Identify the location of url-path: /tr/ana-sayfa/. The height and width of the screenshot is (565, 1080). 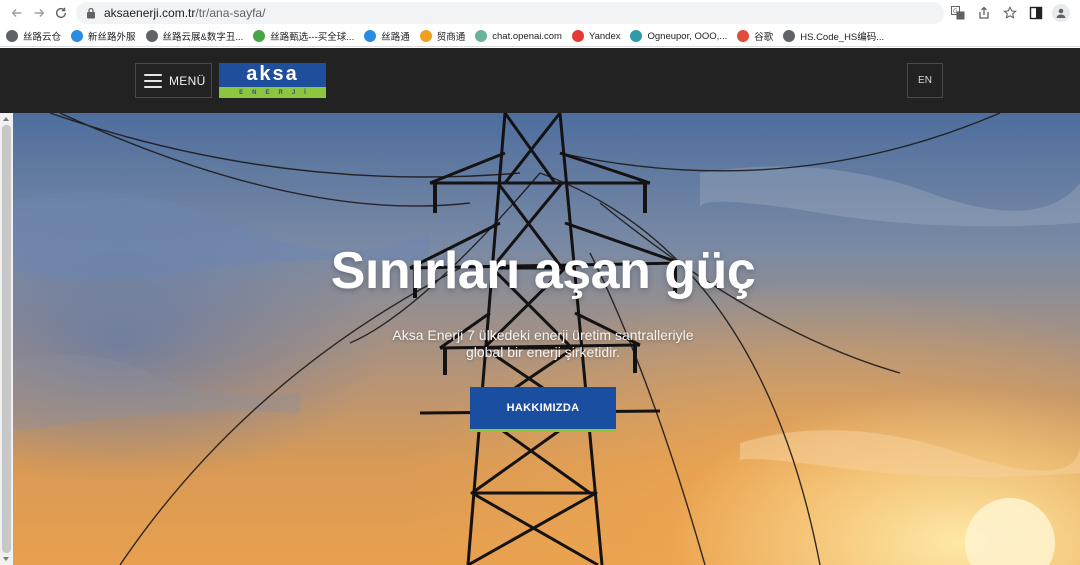
(230, 13).